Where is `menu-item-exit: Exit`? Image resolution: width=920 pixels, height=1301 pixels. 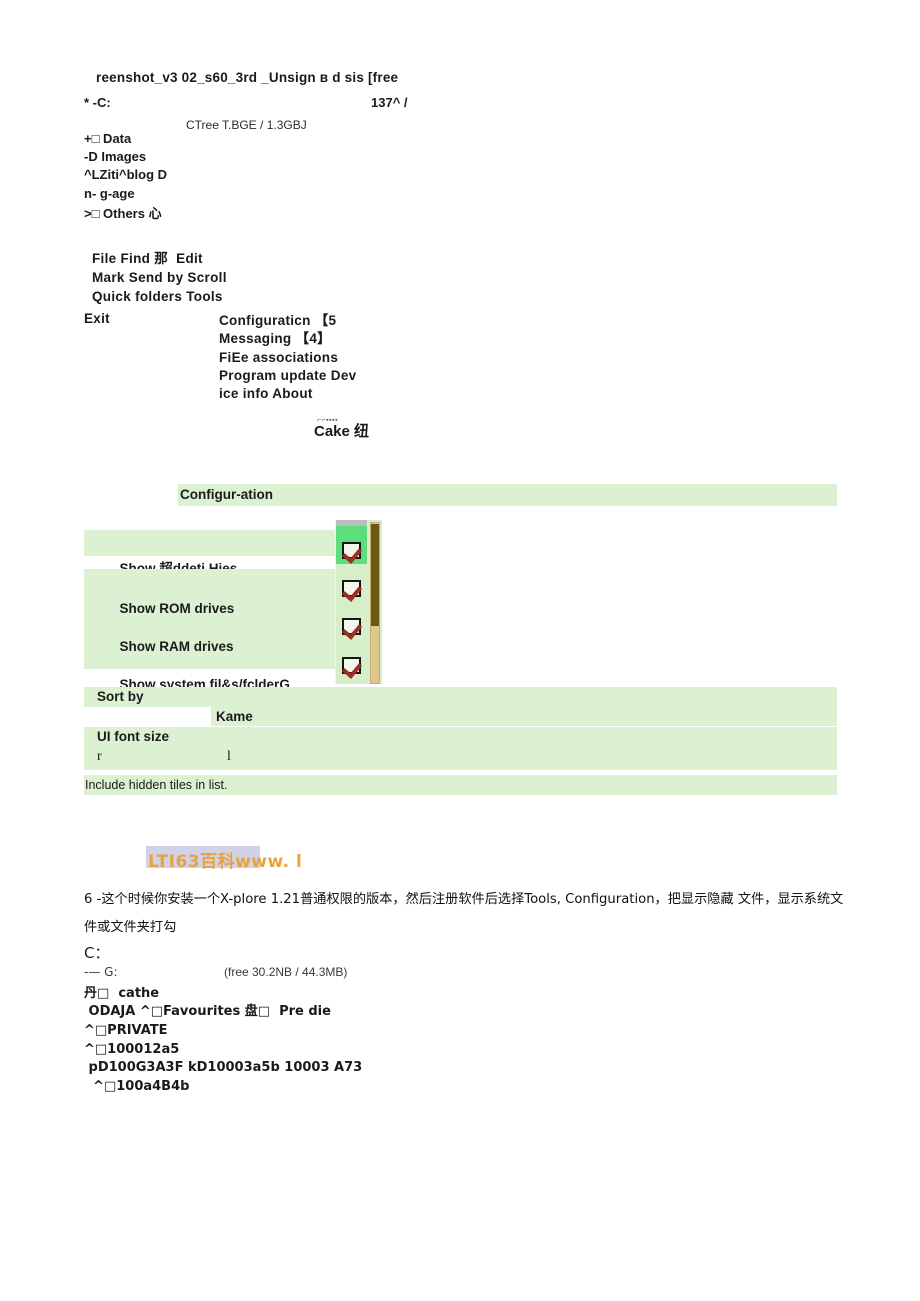 menu-item-exit: Exit is located at coordinates (97, 319).